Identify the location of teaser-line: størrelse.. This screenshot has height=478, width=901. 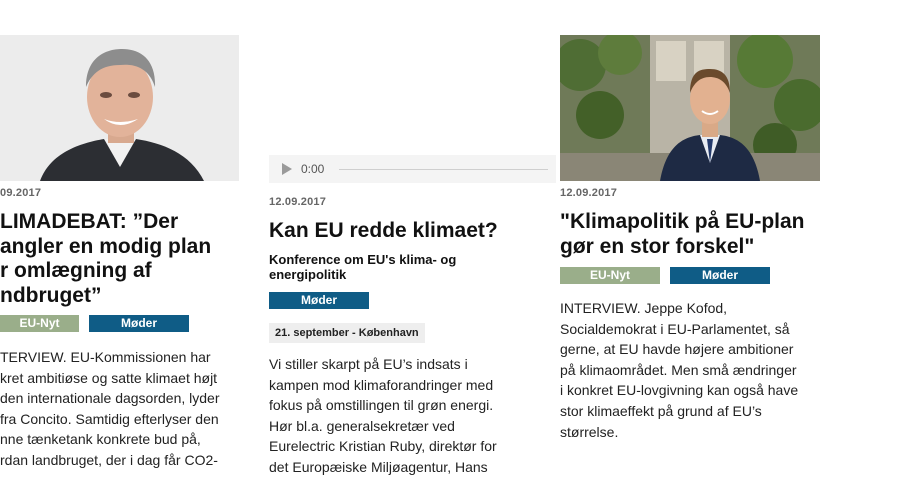
(589, 431).